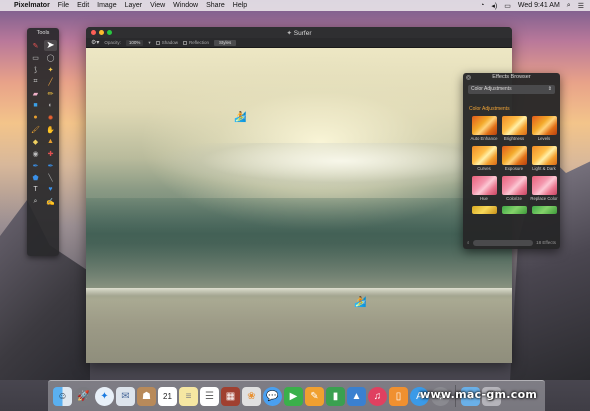  I want to click on messages-icon: 💬, so click(272, 396).